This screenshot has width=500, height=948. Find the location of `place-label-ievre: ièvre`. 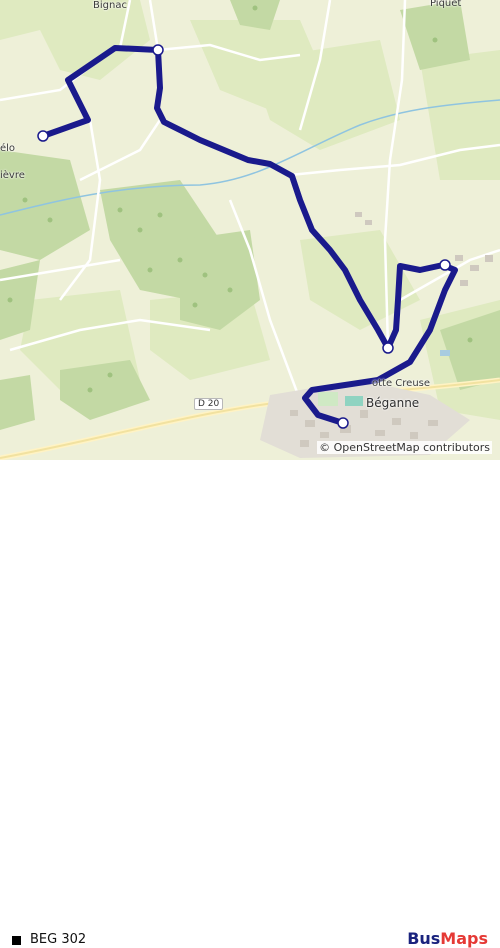

place-label-ievre: ièvre is located at coordinates (12, 175).